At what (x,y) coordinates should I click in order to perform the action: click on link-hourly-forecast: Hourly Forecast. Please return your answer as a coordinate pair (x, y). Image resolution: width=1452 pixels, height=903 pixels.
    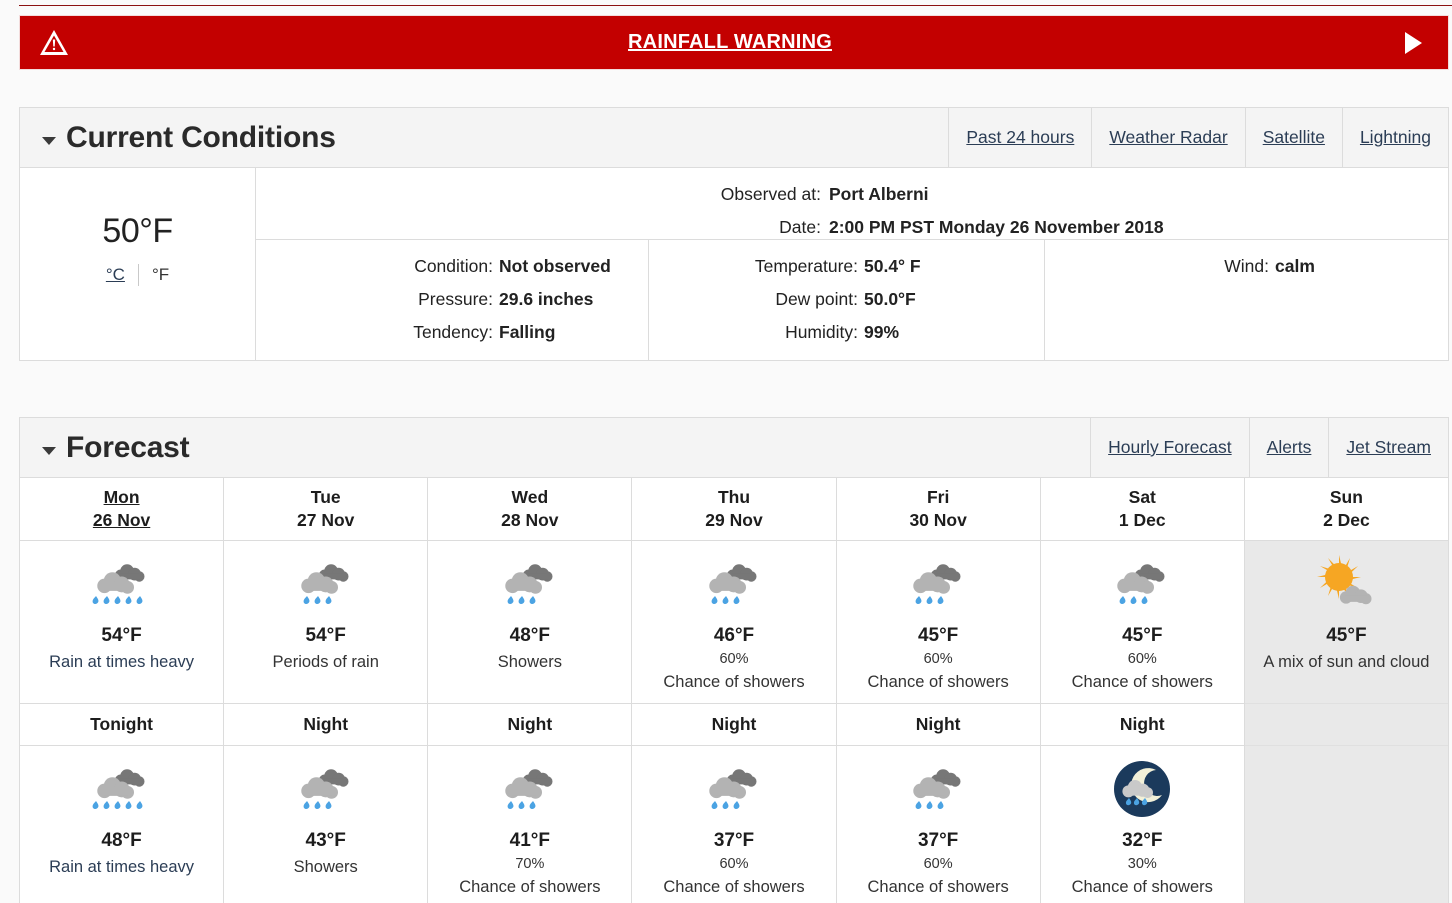
    Looking at the image, I should click on (1169, 447).